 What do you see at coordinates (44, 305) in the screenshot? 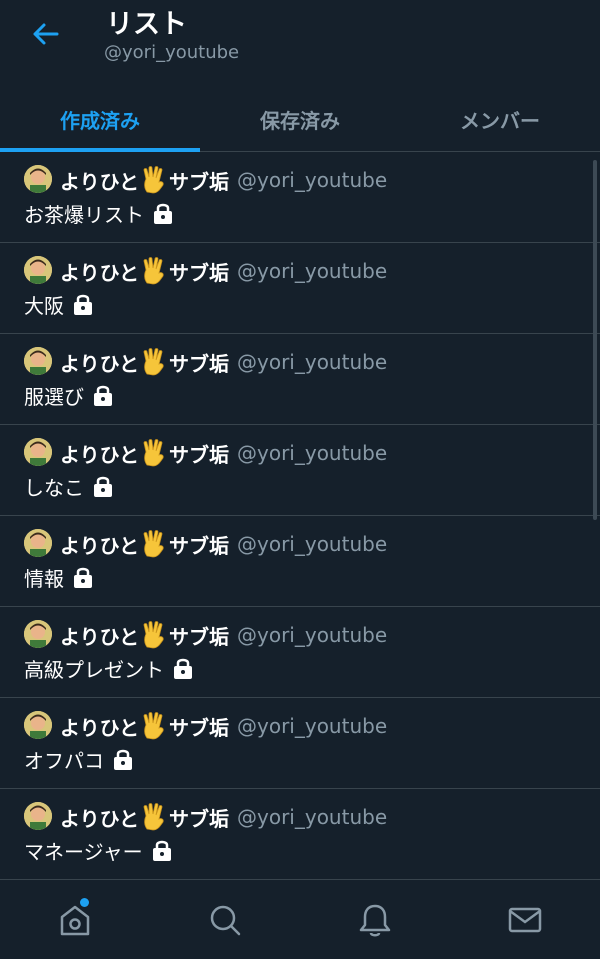
I see `list-name: 大阪` at bounding box center [44, 305].